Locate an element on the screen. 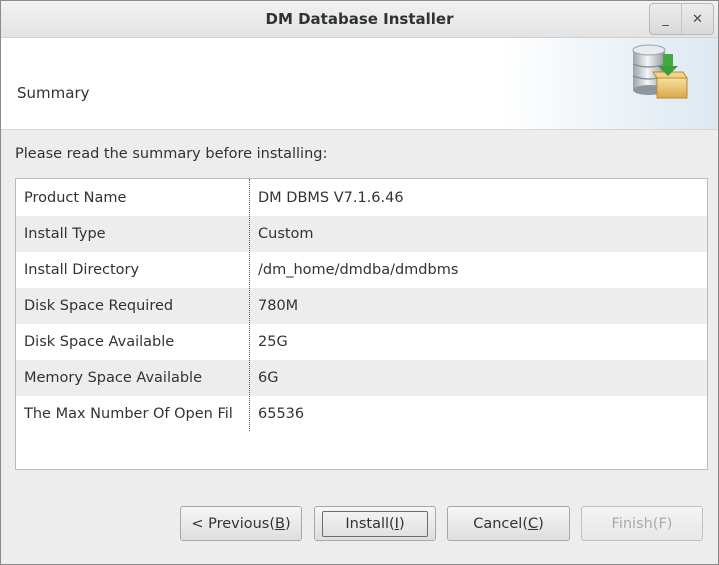 The width and height of the screenshot is (719, 565). row-key: Install Directory is located at coordinates (82, 270).